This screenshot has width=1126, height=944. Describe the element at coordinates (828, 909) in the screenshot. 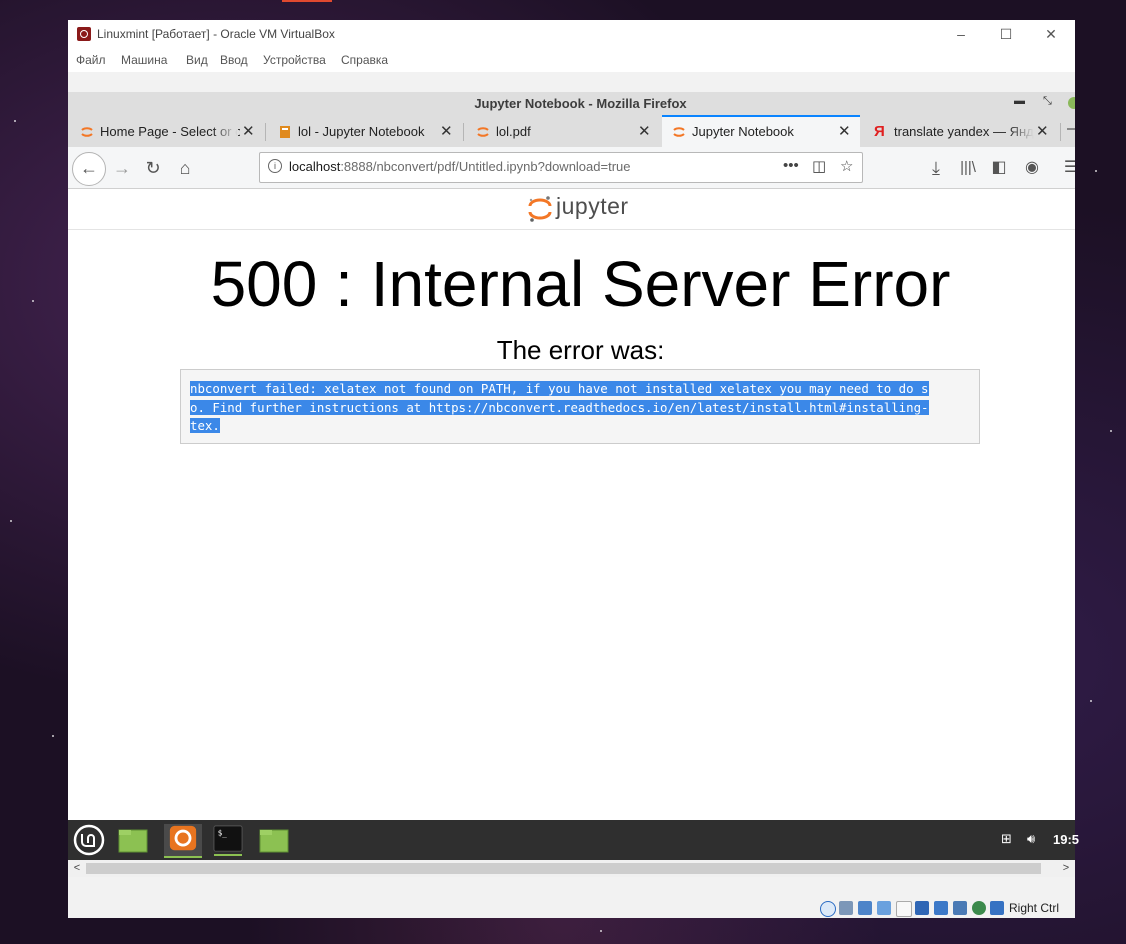

I see `optical-drive-icon` at that location.